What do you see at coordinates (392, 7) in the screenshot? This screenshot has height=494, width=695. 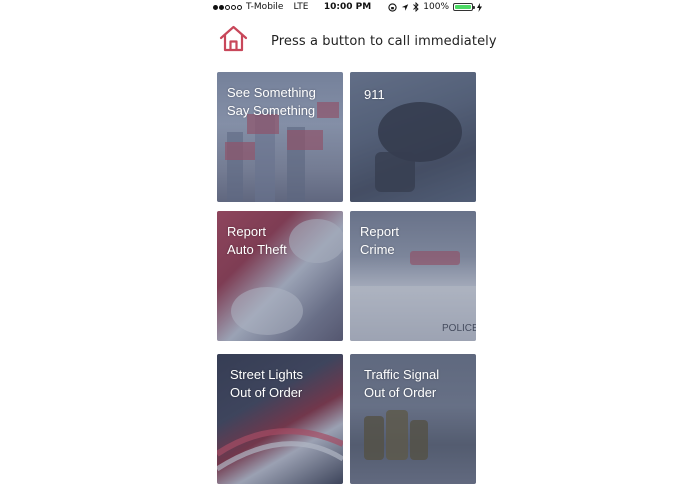 I see `lock-rotation-icon` at bounding box center [392, 7].